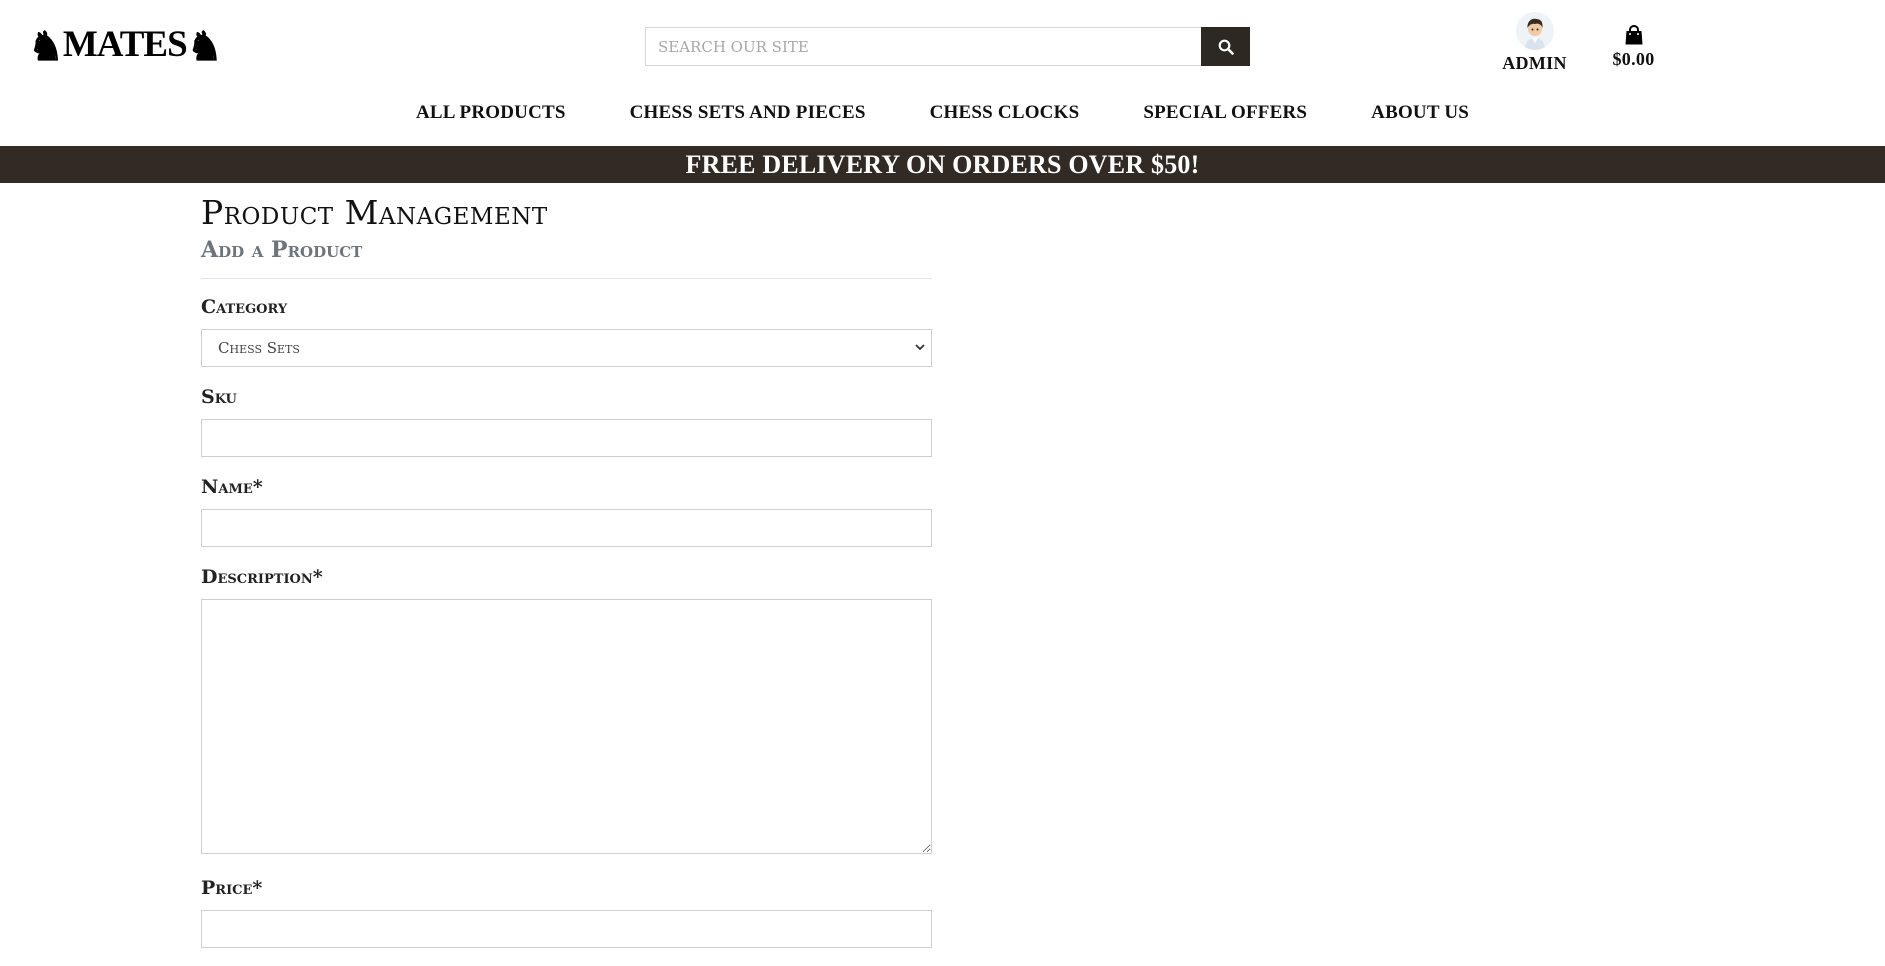 This screenshot has height=966, width=1885. What do you see at coordinates (566, 929) in the screenshot?
I see `price-input` at bounding box center [566, 929].